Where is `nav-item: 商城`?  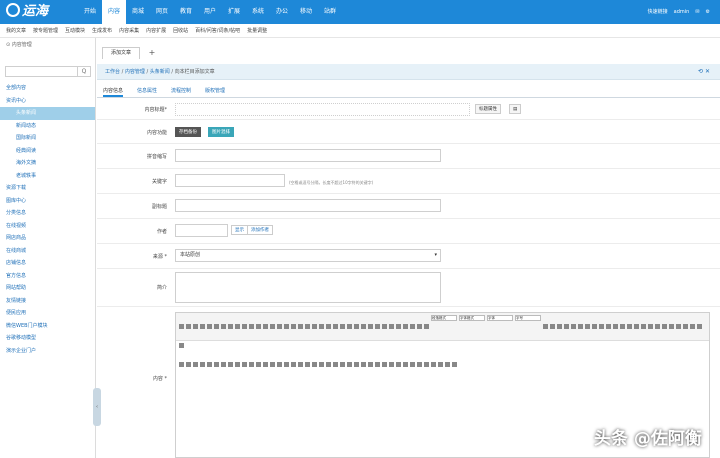 nav-item: 商城 is located at coordinates (138, 12).